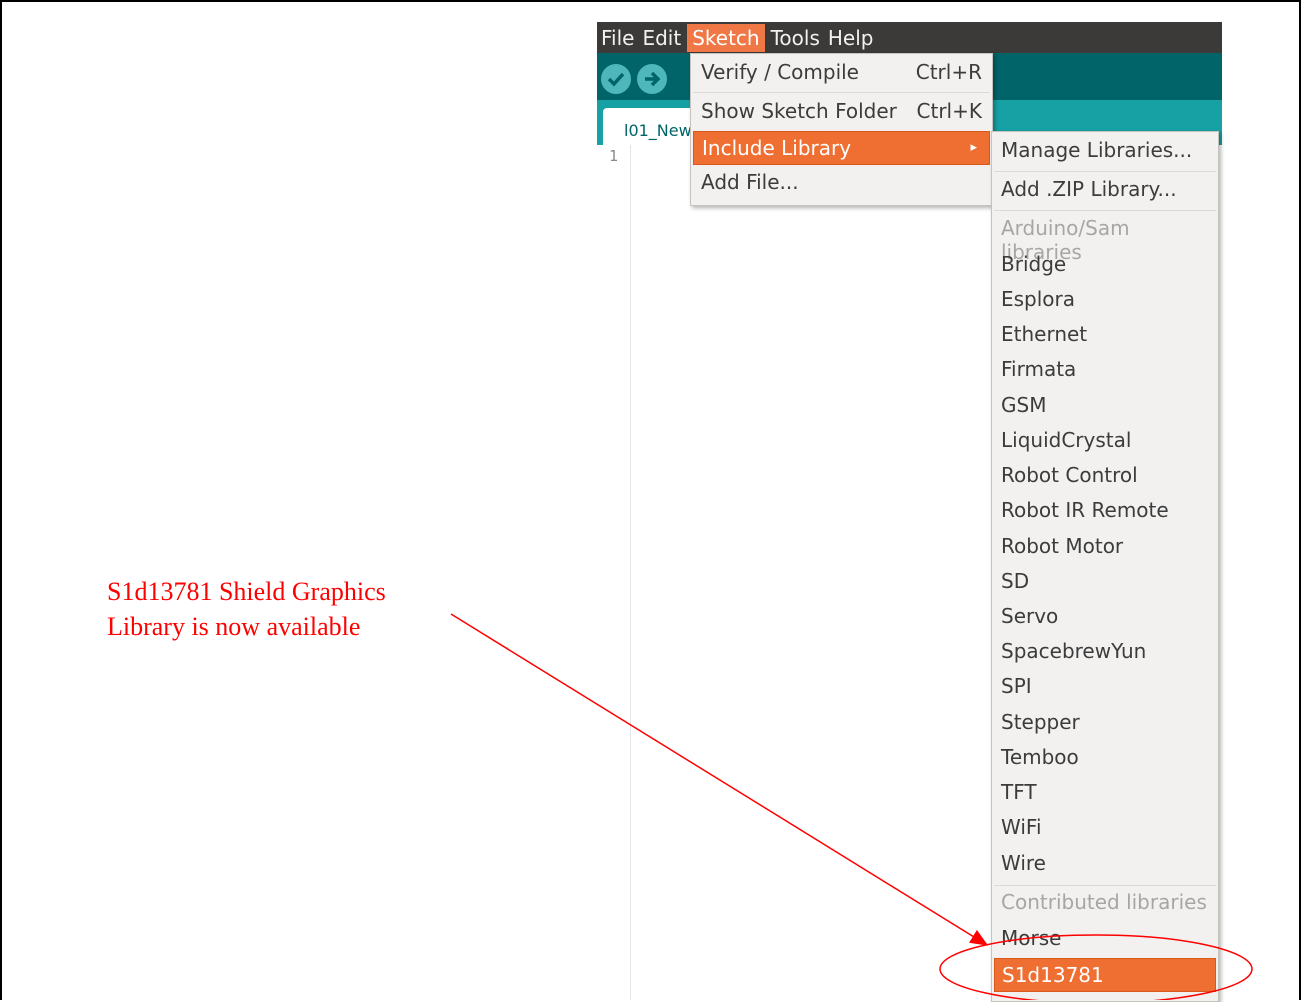 The image size is (1303, 1002). What do you see at coordinates (1096, 967) in the screenshot?
I see `highlight-ellipse` at bounding box center [1096, 967].